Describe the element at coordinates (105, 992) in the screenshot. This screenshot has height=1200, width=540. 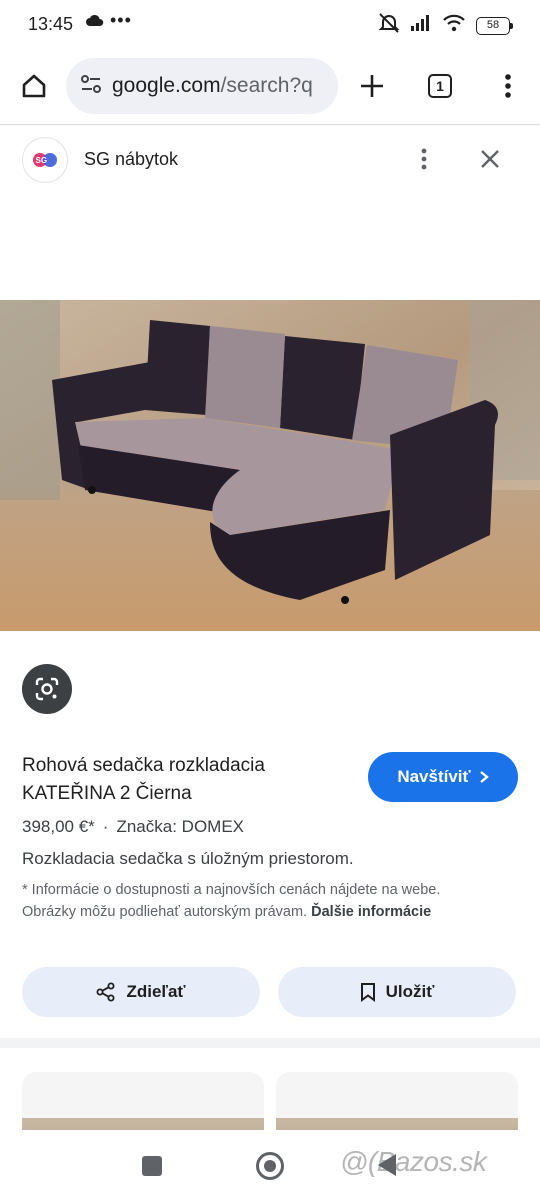
I see `share-icon` at that location.